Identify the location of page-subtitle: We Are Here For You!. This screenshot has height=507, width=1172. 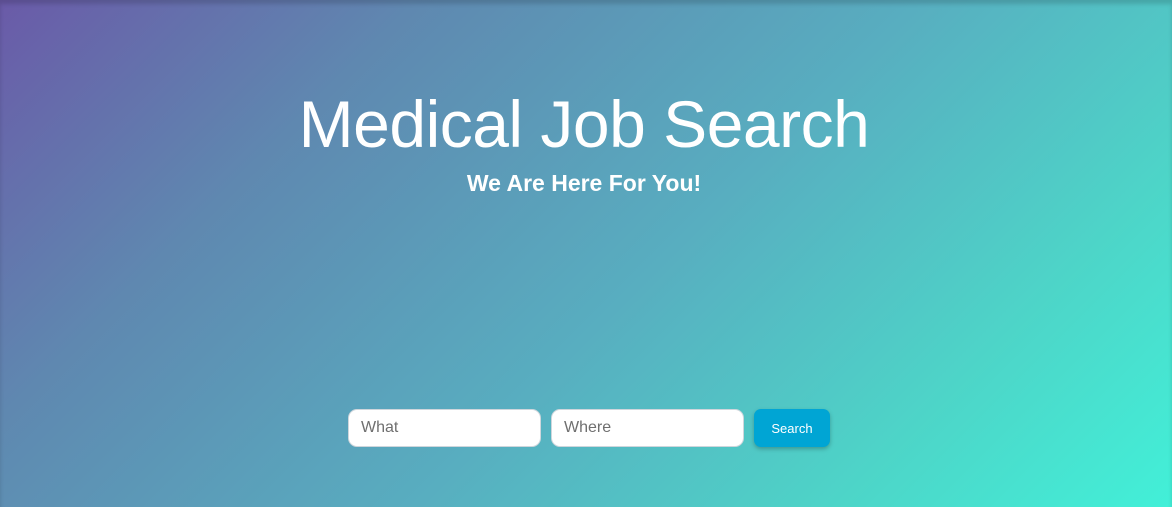
(584, 183).